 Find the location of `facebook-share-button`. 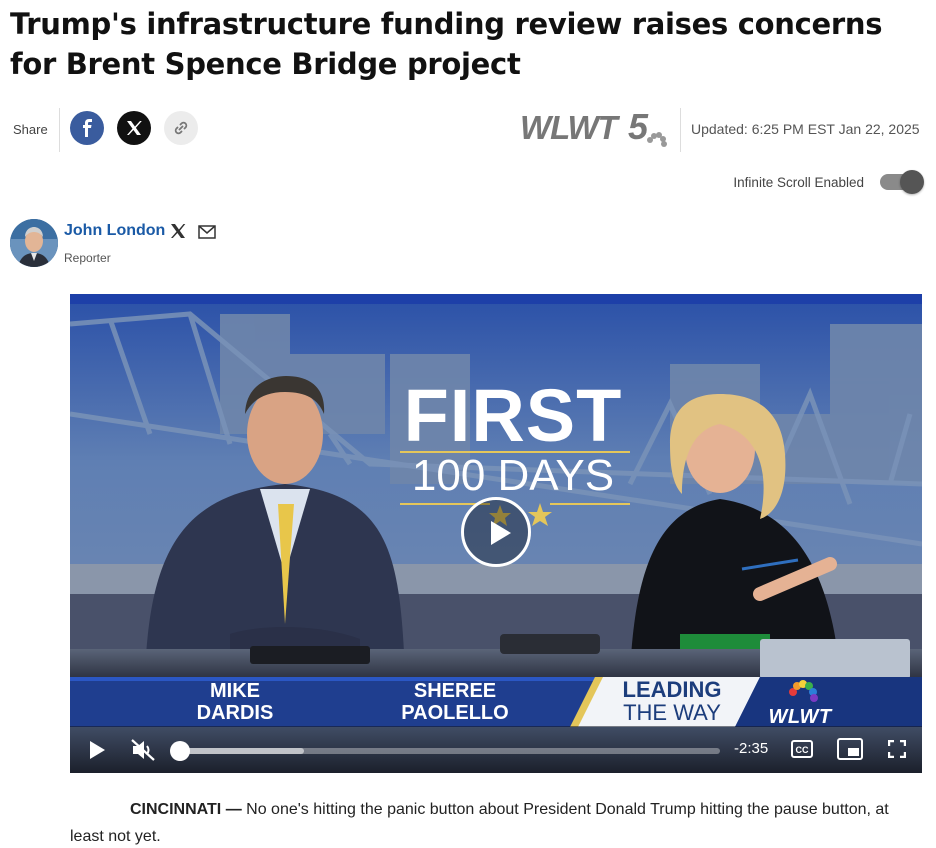

facebook-share-button is located at coordinates (87, 128).